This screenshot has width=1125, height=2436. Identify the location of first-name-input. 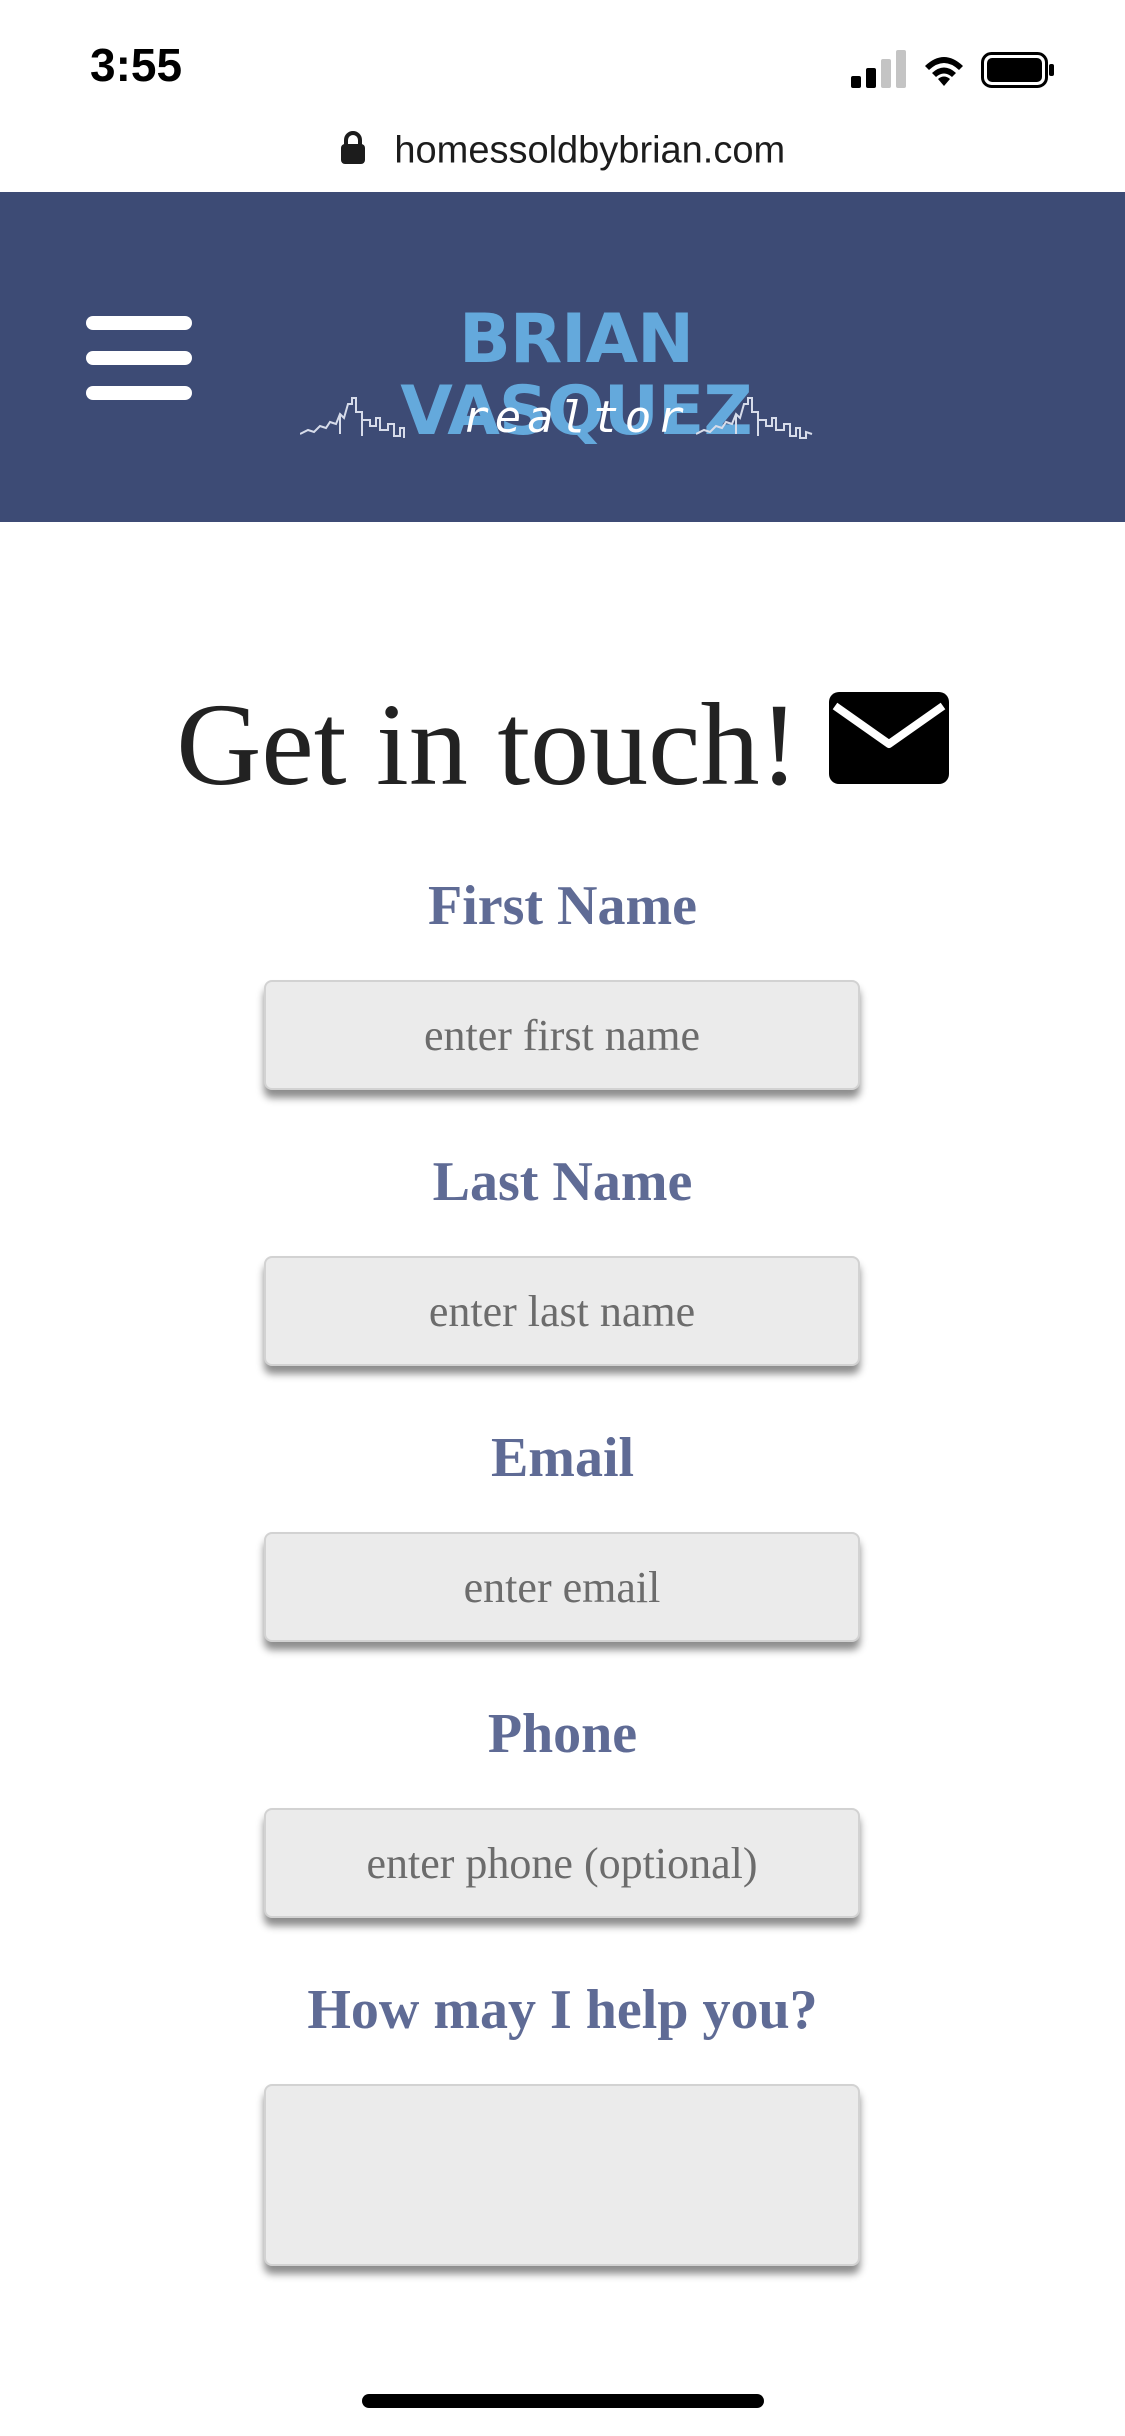
(562, 1035).